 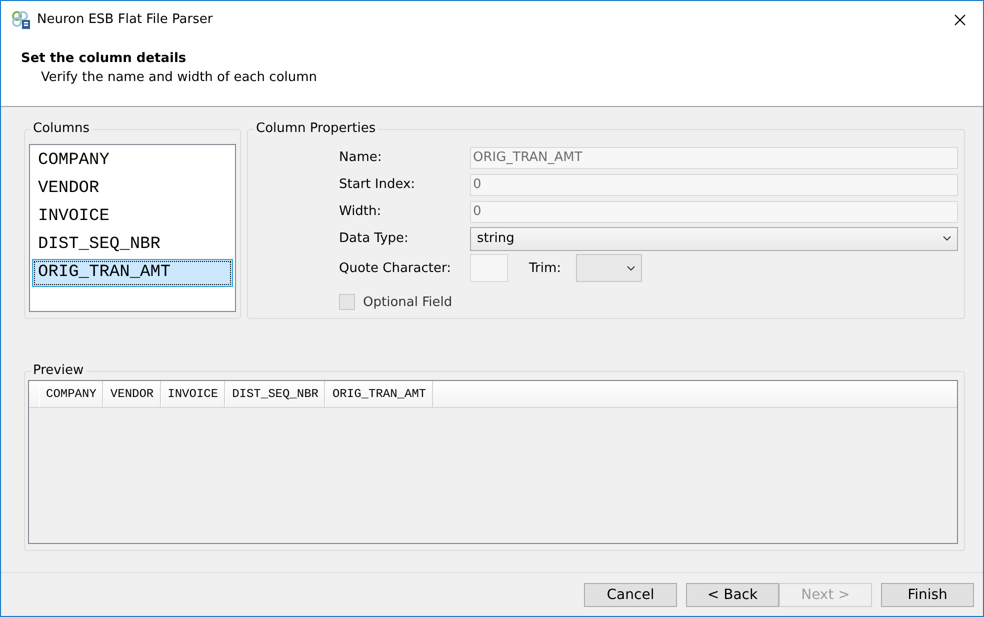 What do you see at coordinates (732, 594) in the screenshot?
I see `wizard-button: < Back` at bounding box center [732, 594].